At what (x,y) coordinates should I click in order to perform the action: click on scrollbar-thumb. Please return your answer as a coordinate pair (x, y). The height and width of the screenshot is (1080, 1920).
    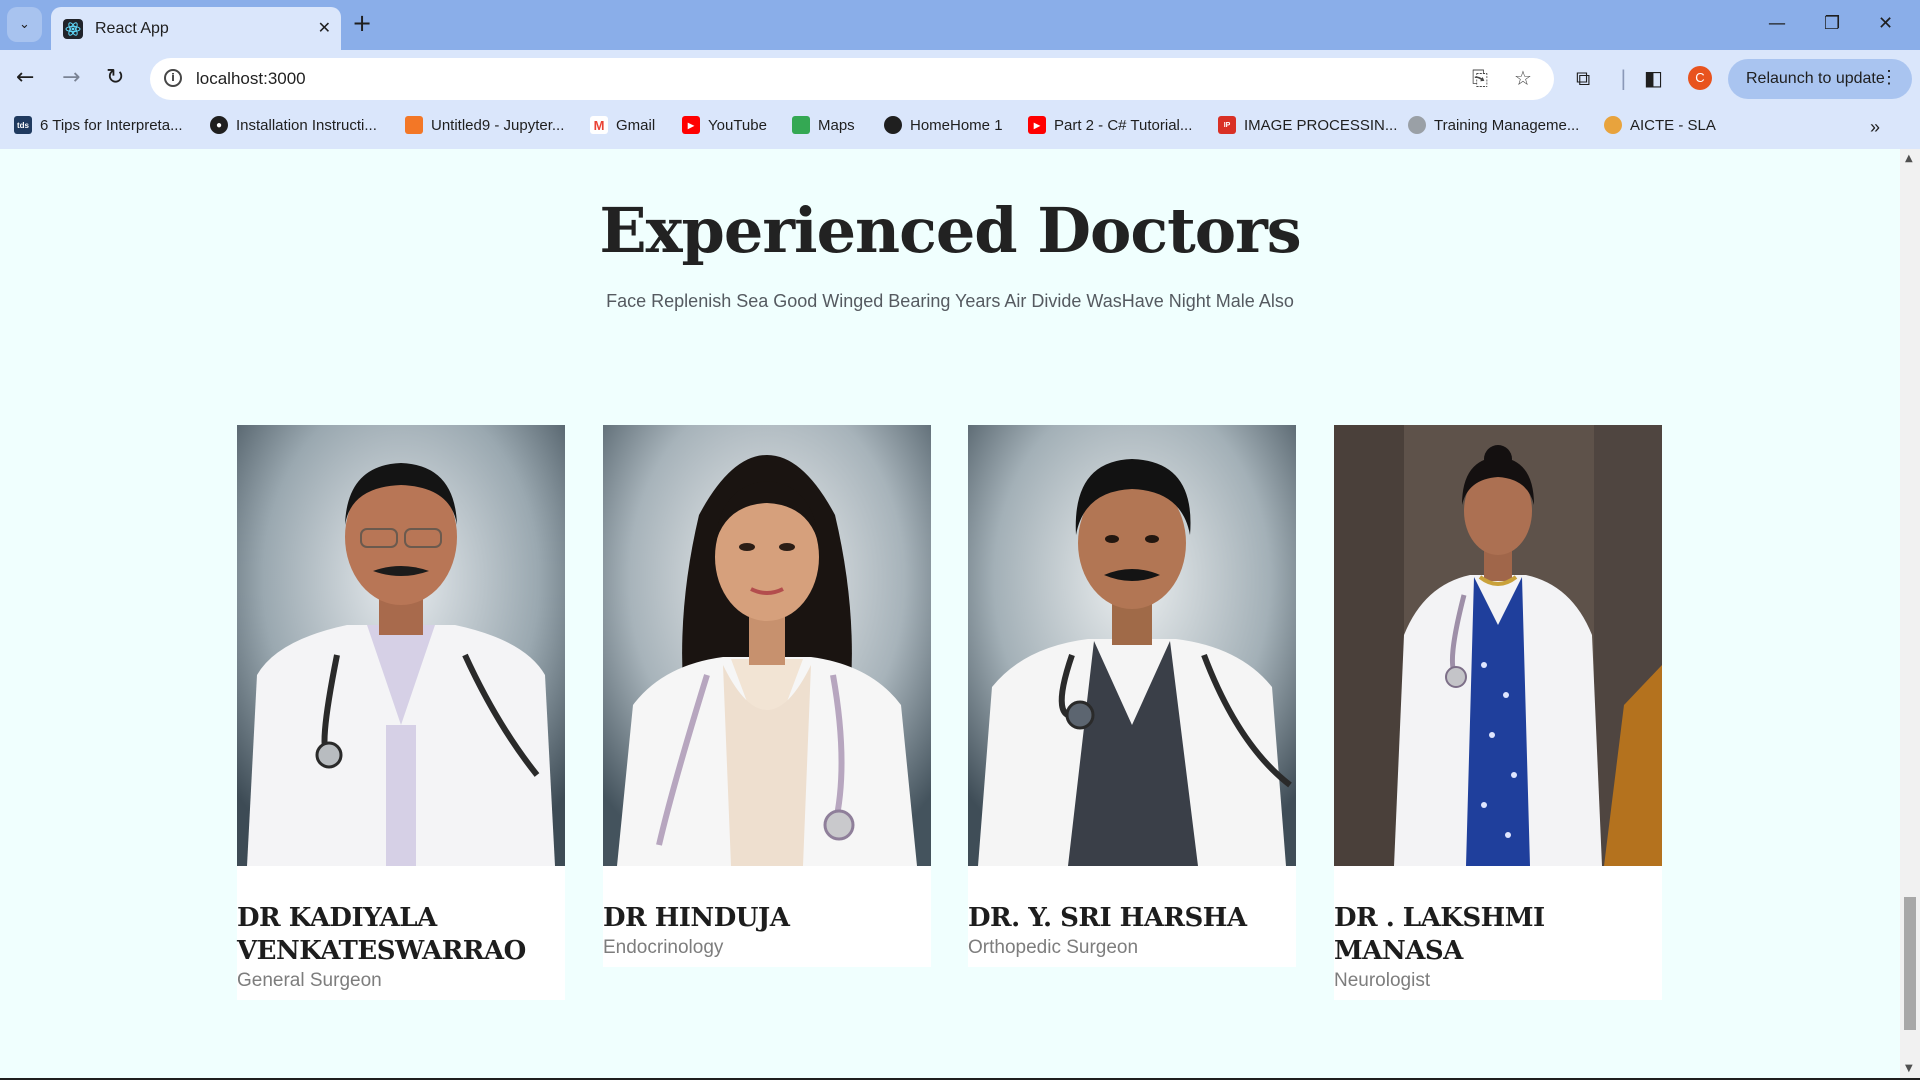
    Looking at the image, I should click on (1910, 963).